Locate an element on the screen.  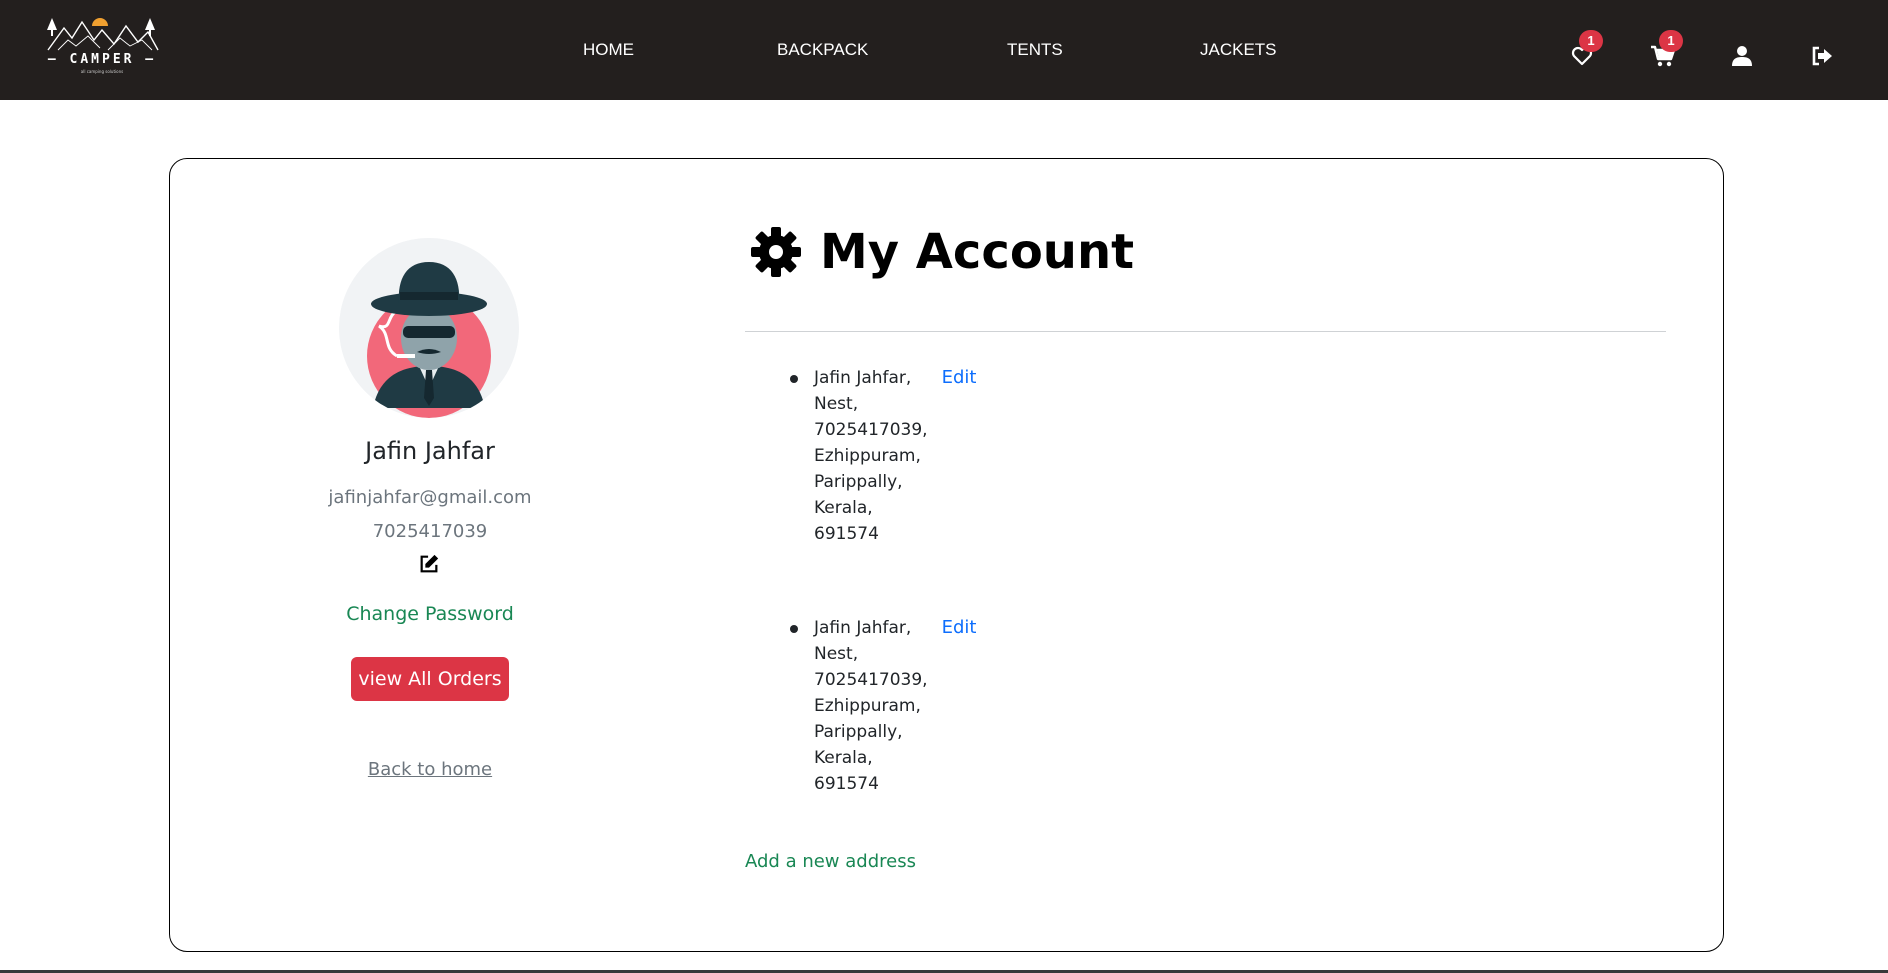
logout-button is located at coordinates (1823, 57).